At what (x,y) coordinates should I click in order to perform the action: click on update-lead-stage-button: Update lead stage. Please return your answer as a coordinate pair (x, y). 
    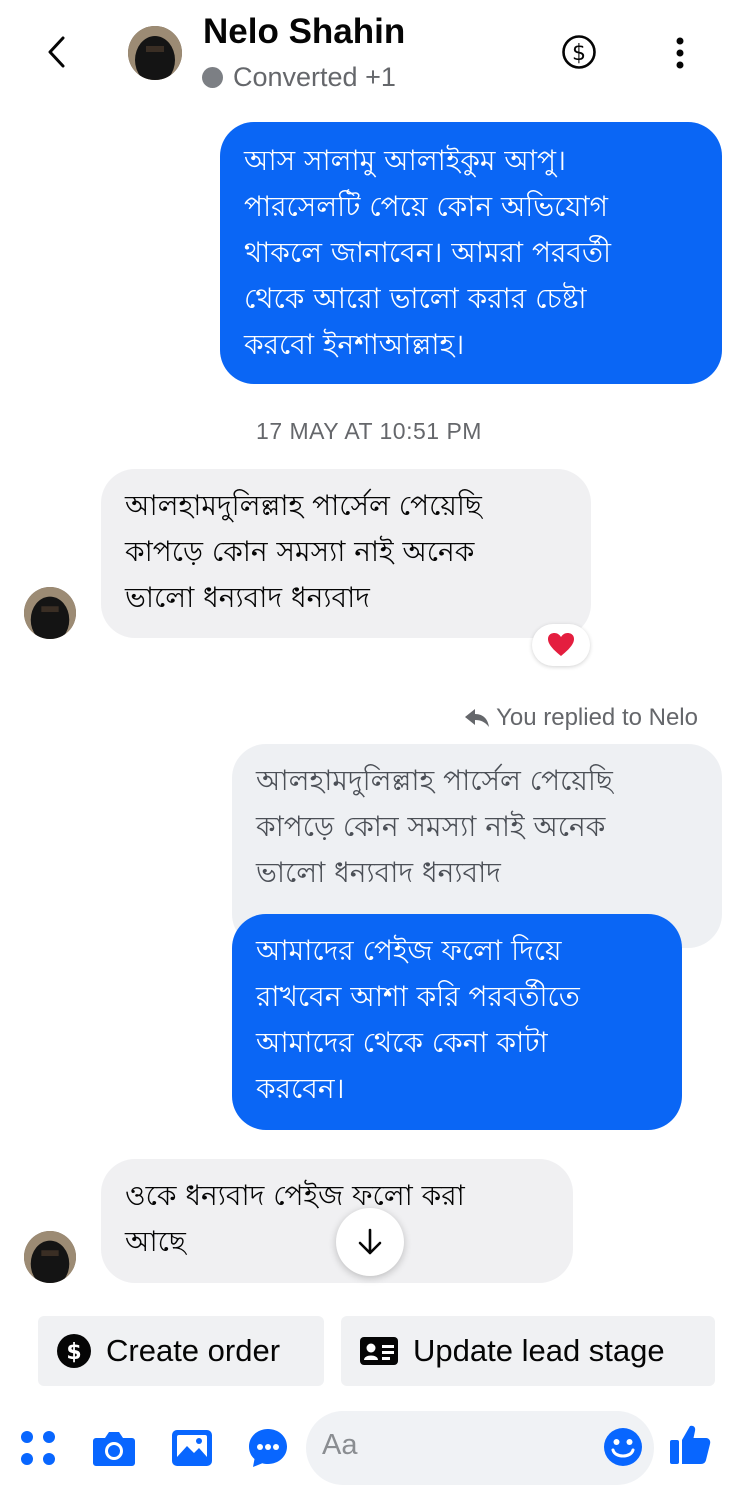
    Looking at the image, I should click on (528, 1351).